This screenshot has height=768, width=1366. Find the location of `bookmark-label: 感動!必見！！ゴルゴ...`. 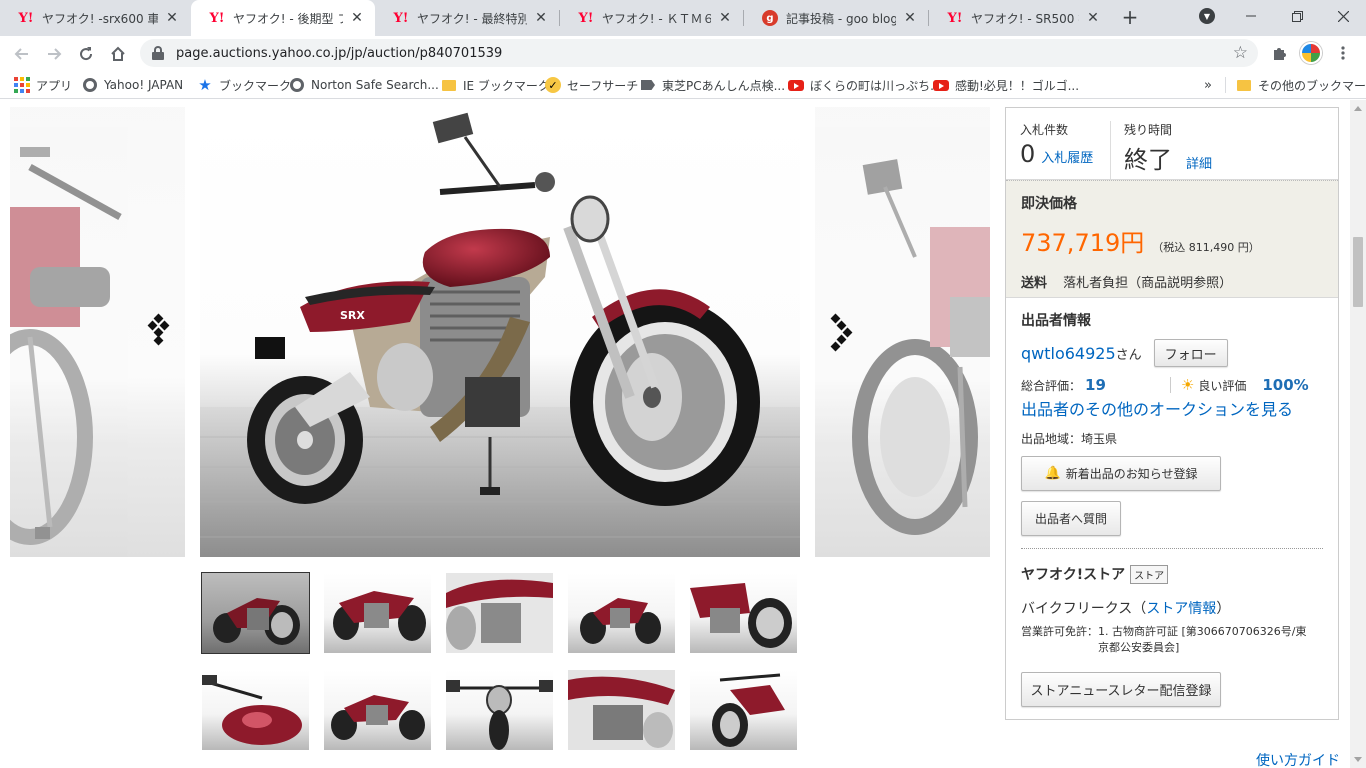

bookmark-label: 感動!必見！！ゴルゴ... is located at coordinates (1017, 85).